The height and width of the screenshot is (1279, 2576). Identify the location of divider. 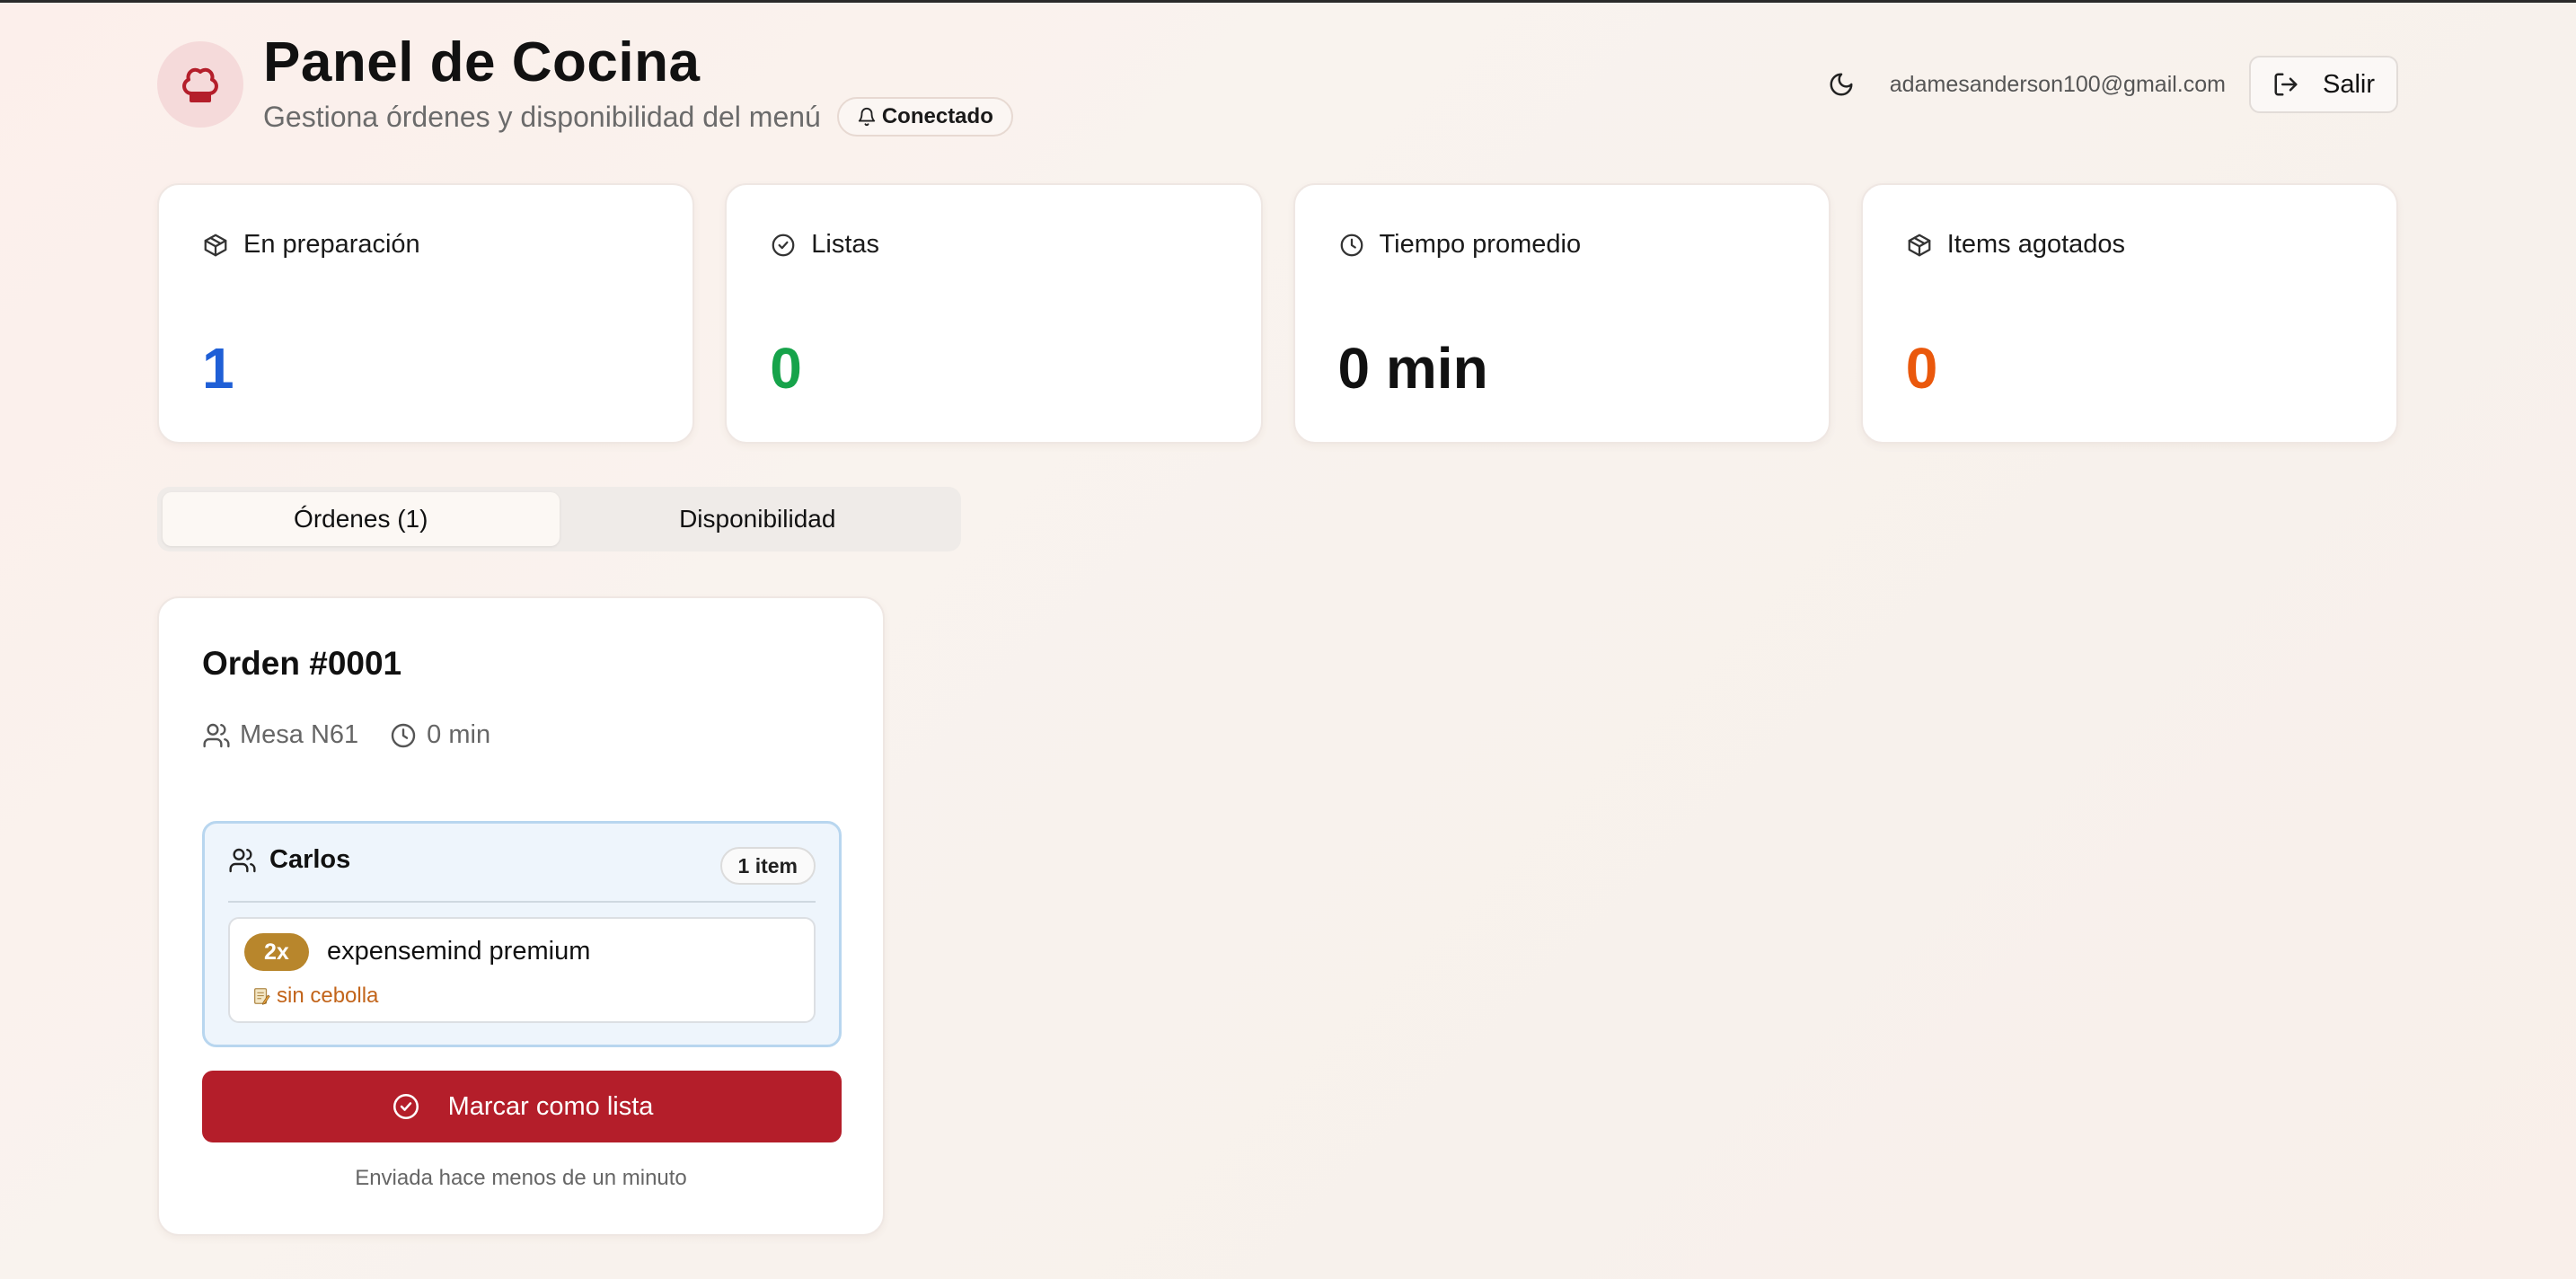
(522, 902).